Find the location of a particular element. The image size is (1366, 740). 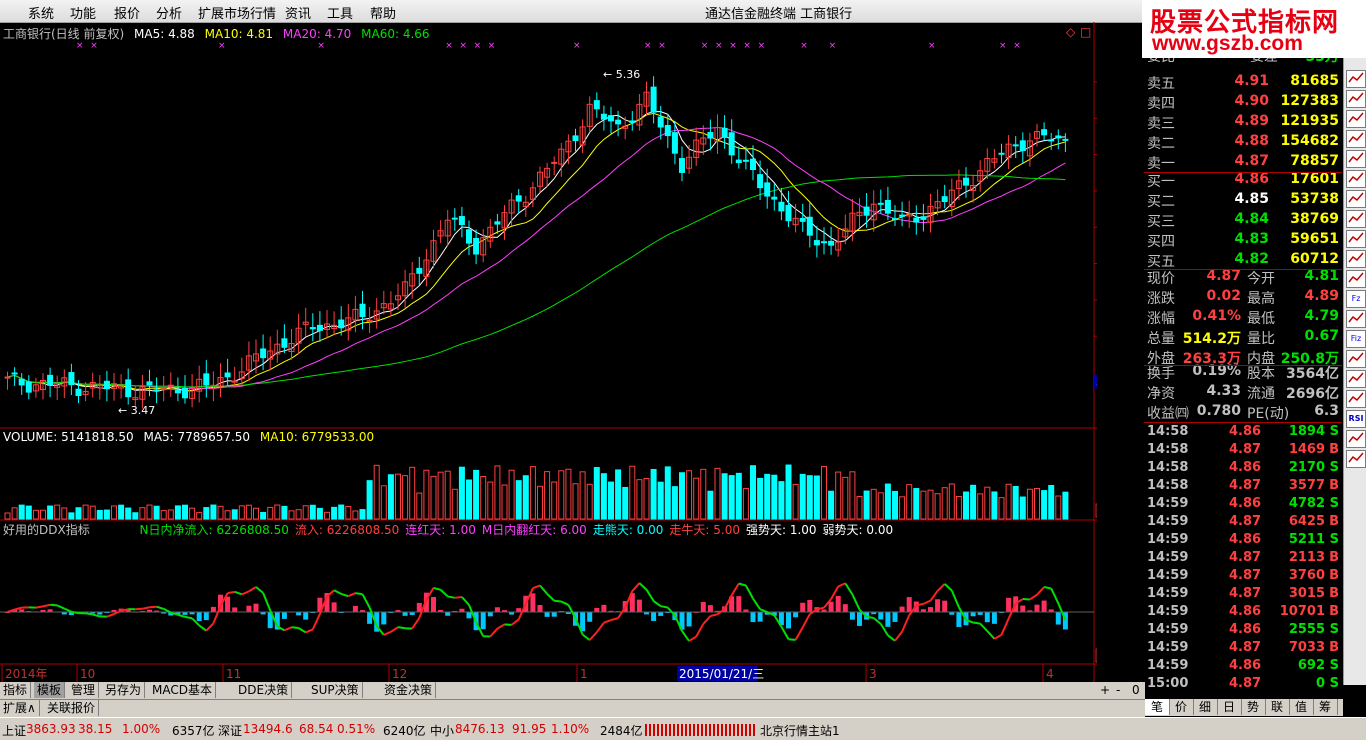

toolbox-button: Fiz is located at coordinates (1356, 339).